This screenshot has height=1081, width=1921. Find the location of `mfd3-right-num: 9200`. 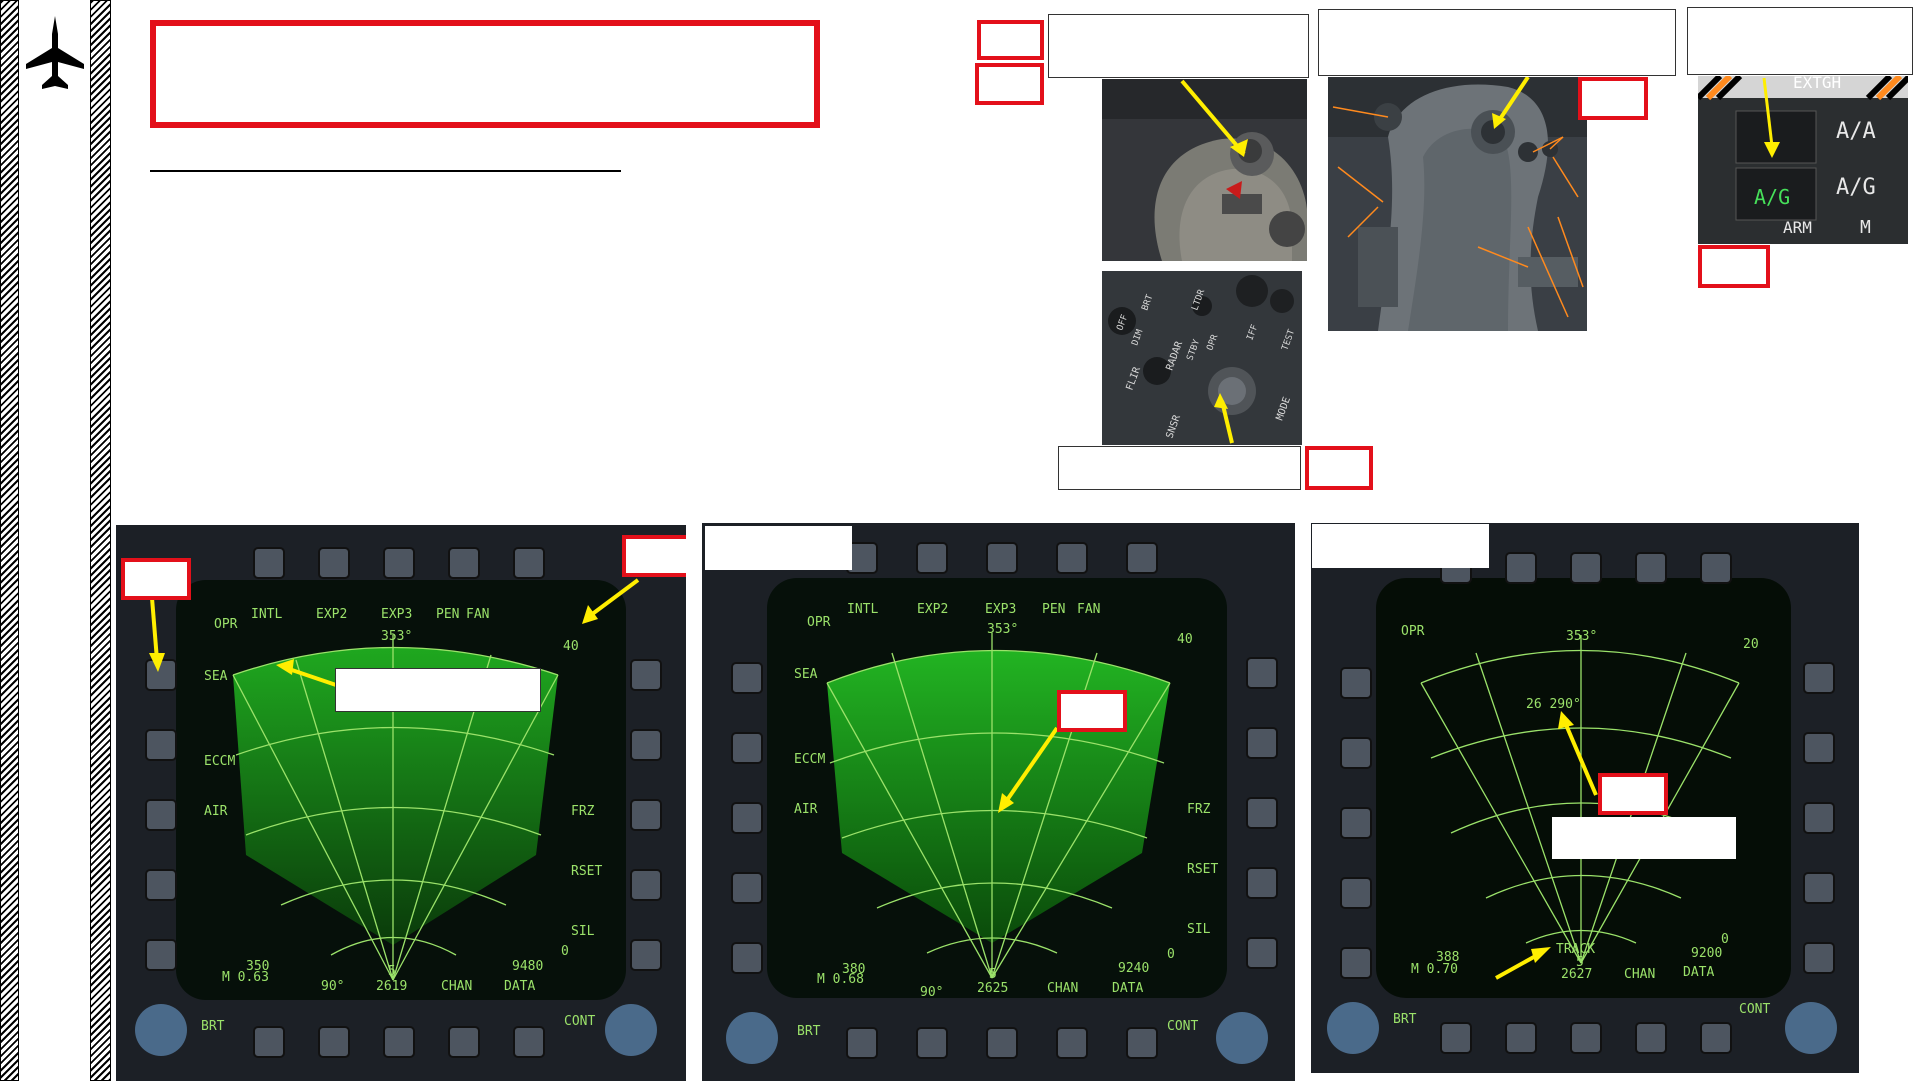

mfd3-right-num: 9200 is located at coordinates (1706, 953).